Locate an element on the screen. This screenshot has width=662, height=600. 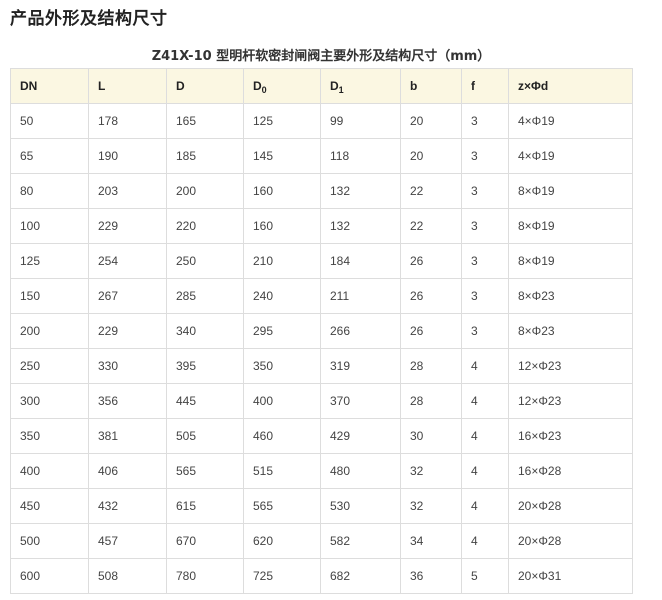
table-cell: 211 is located at coordinates (360, 296).